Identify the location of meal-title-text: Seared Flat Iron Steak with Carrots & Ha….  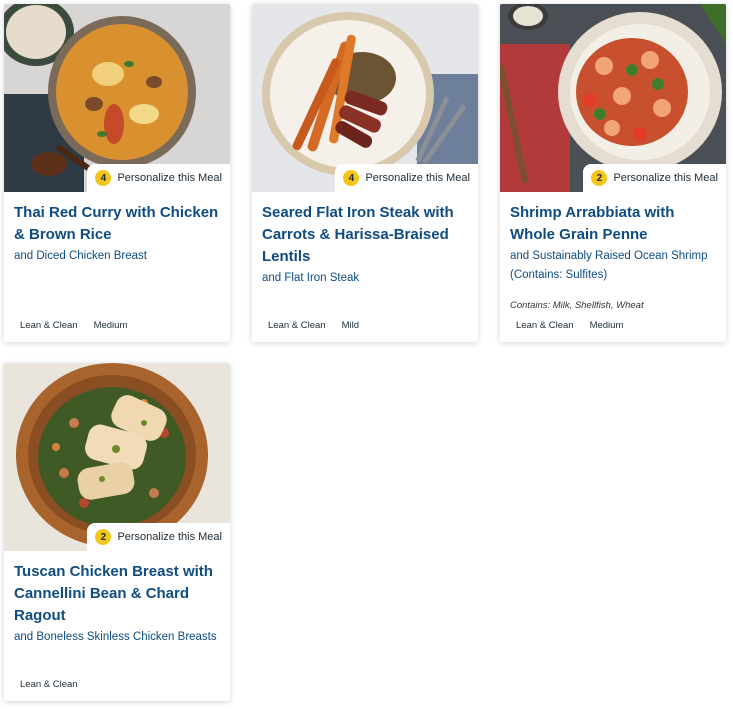
(358, 234).